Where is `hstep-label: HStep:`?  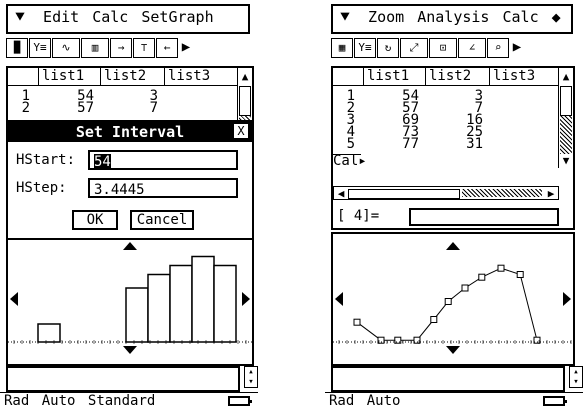 hstep-label: HStep: is located at coordinates (41, 188).